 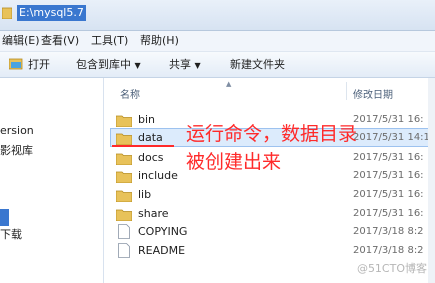 What do you see at coordinates (162, 250) in the screenshot?
I see `file-name: README` at bounding box center [162, 250].